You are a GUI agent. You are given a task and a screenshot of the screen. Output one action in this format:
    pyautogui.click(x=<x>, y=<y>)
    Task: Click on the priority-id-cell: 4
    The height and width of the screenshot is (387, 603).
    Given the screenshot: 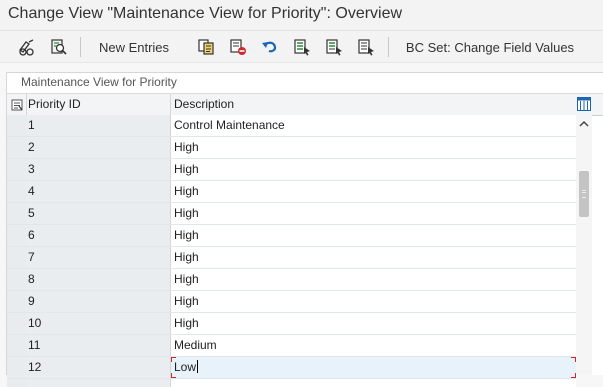 What is the action you would take?
    pyautogui.click(x=98, y=191)
    